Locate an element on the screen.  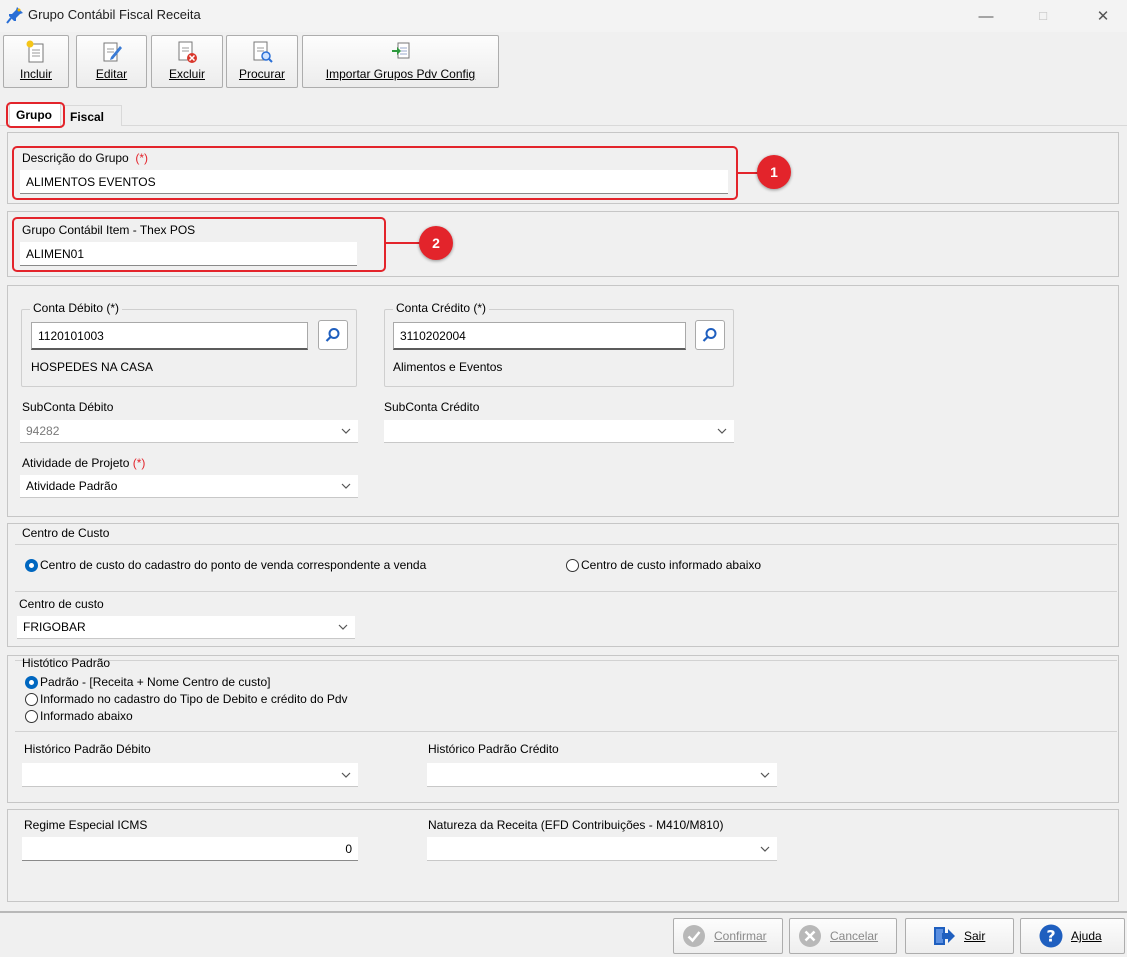
centro-custo-opt-informado: Centro de custo informado abaixo is located at coordinates (663, 565).